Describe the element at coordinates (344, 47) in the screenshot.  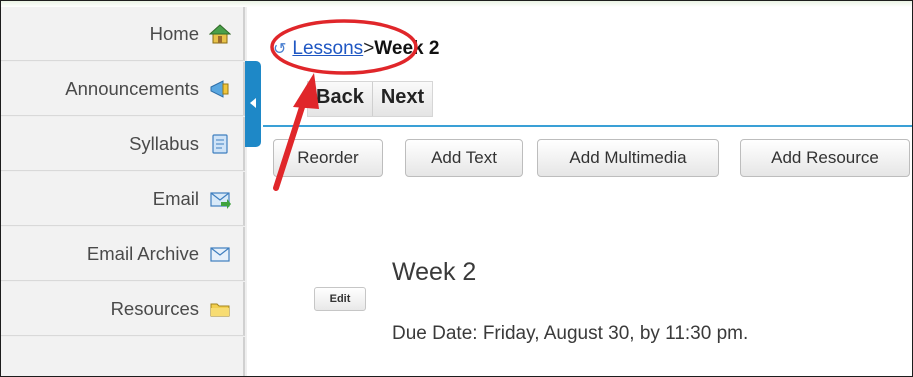
I see `annotation-circle` at that location.